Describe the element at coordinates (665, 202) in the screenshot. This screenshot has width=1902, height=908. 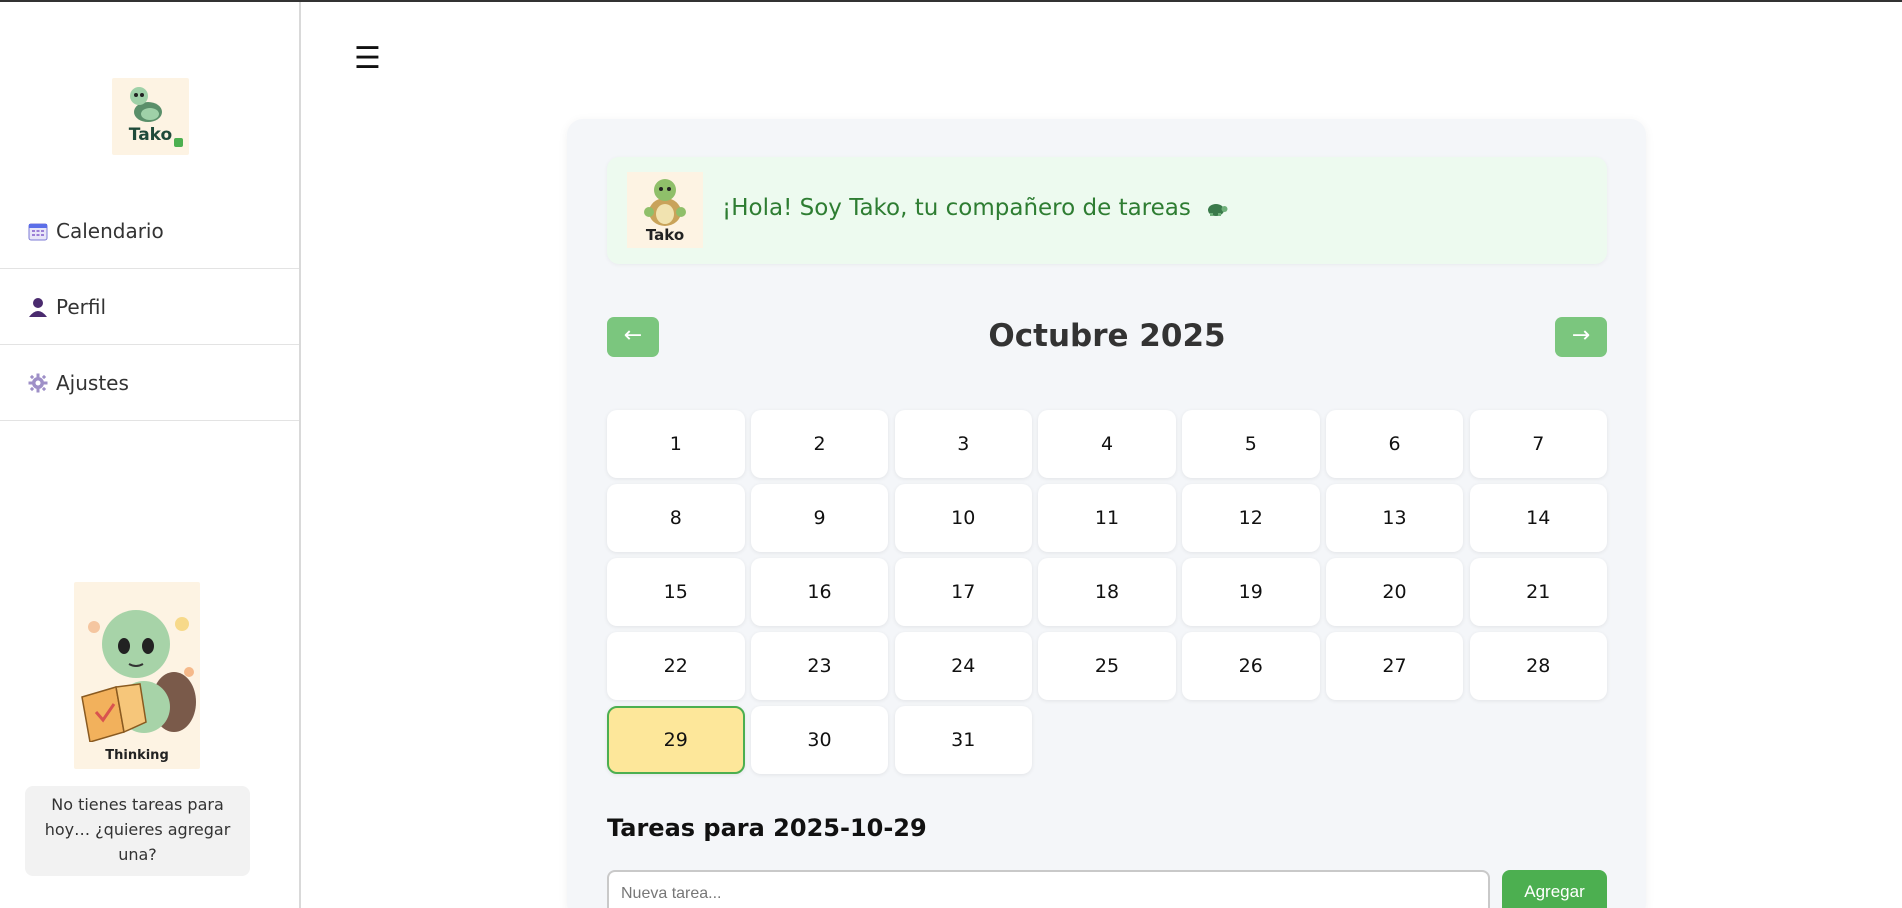
I see `turtle-avatar-icon` at that location.